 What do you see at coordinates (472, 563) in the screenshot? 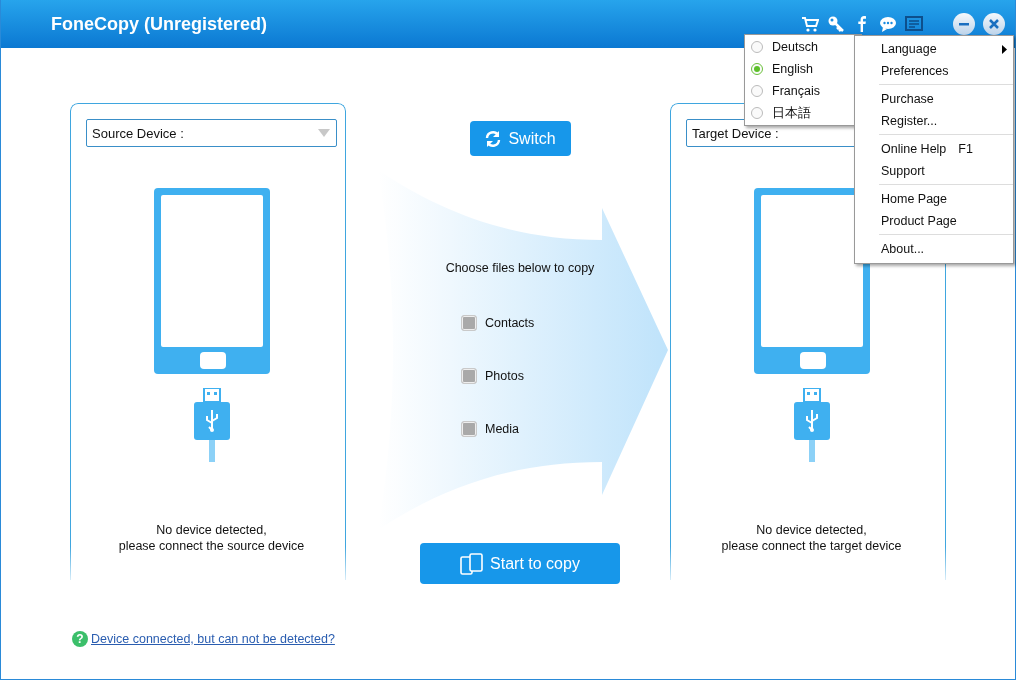
I see `phones-icon` at bounding box center [472, 563].